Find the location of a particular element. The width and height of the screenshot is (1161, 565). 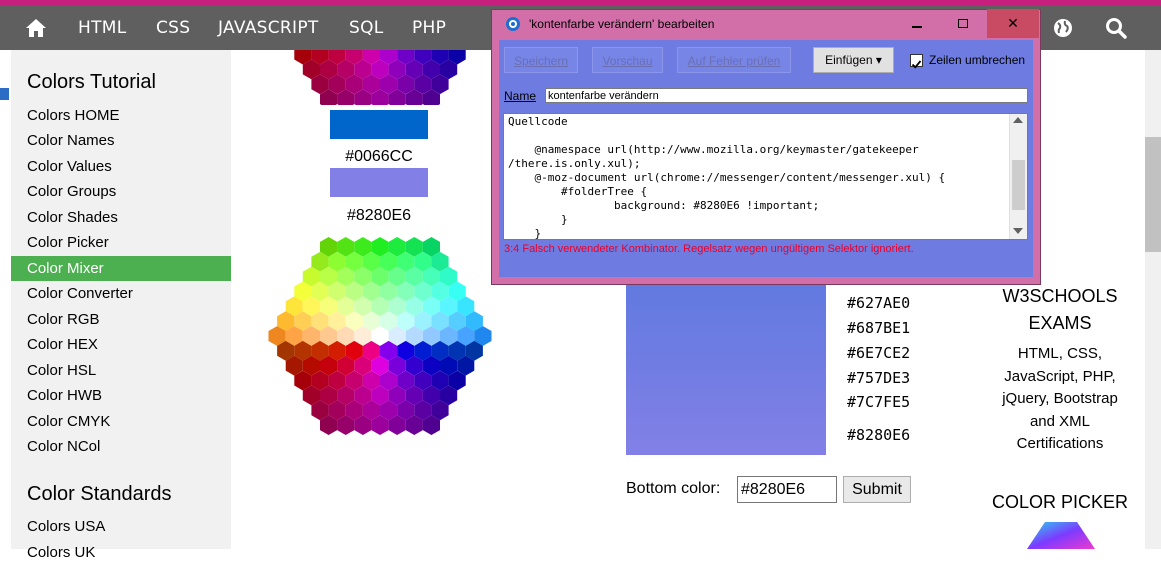

close-icon: ✕ is located at coordinates (1013, 23).